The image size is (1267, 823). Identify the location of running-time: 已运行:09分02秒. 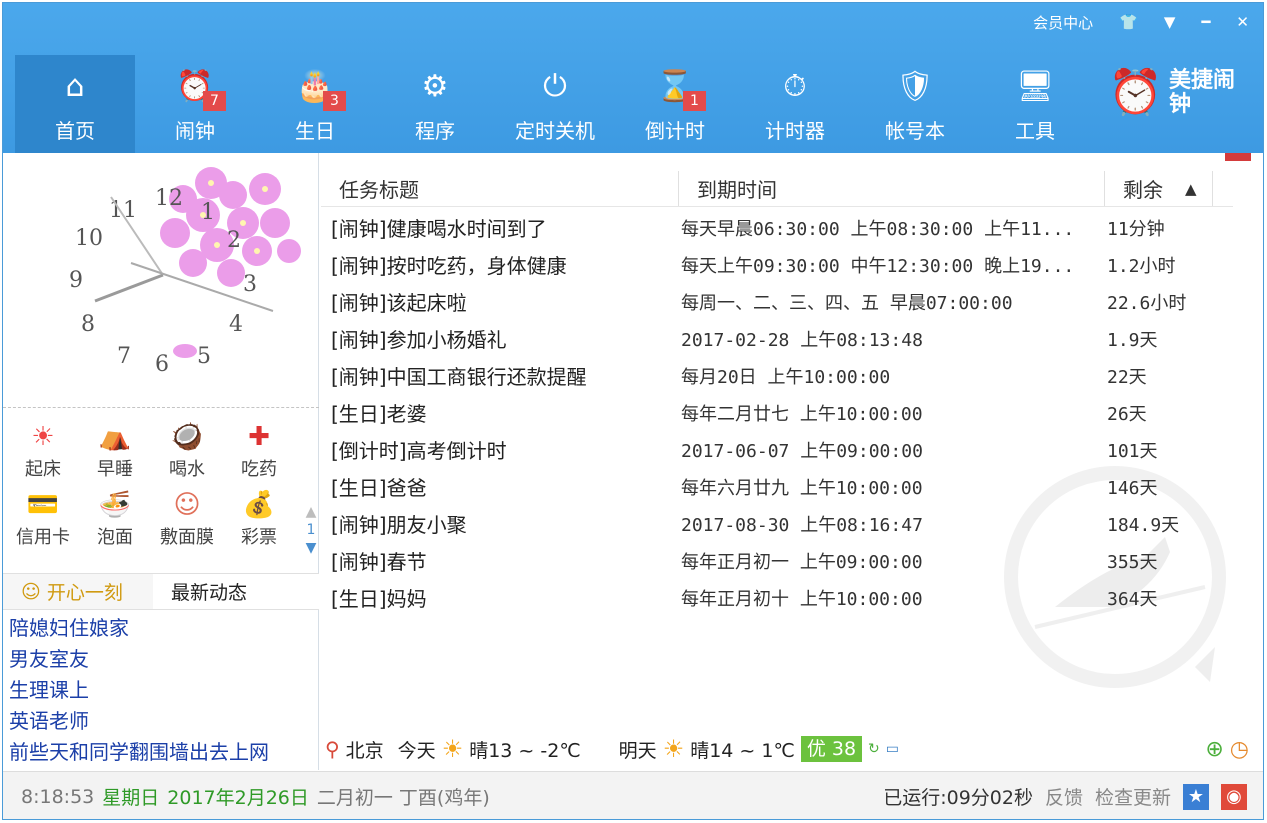
(958, 798).